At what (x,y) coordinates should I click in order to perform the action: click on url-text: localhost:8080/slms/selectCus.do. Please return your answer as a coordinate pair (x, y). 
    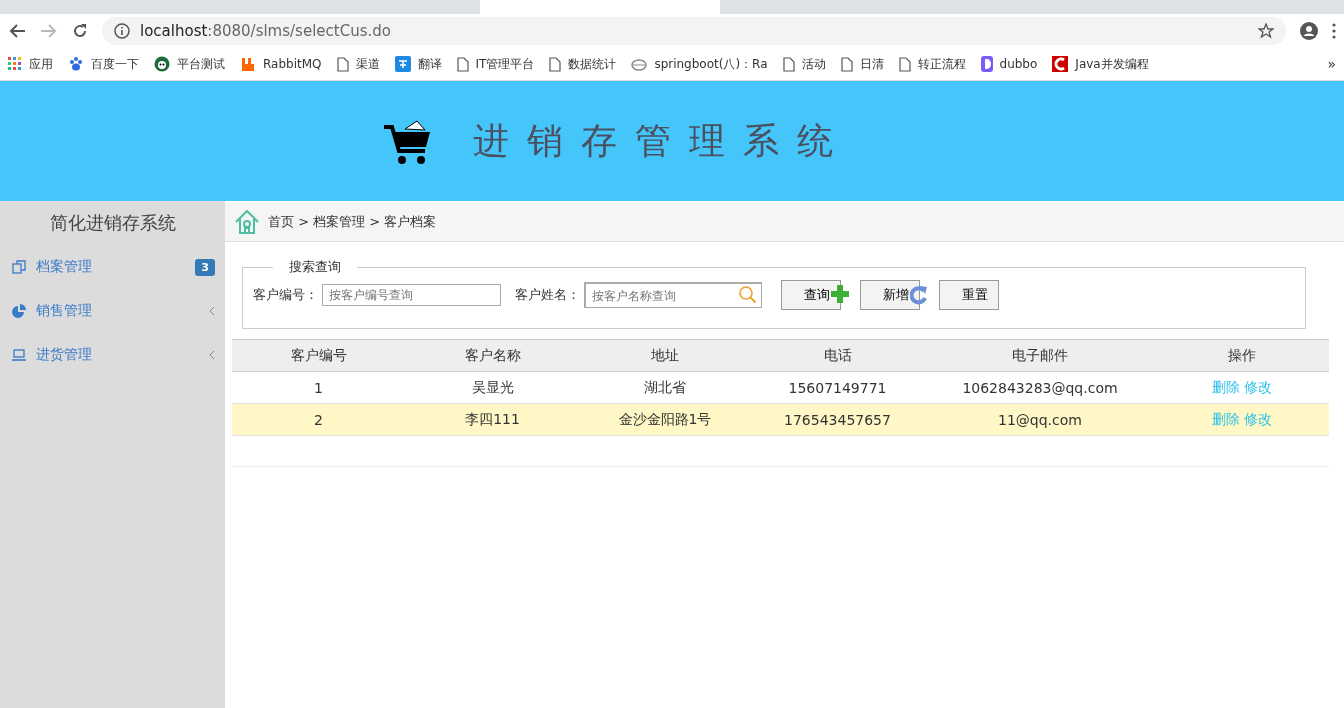
    Looking at the image, I should click on (265, 31).